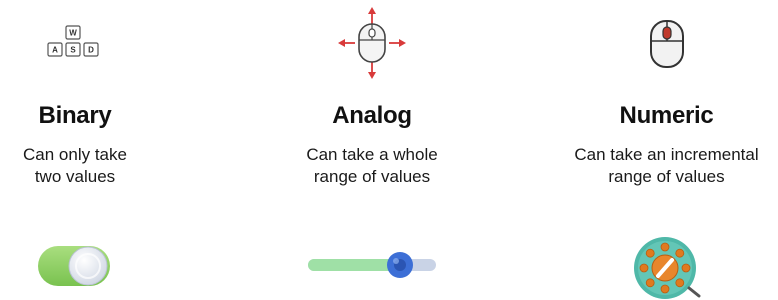 This screenshot has width=778, height=300. I want to click on slider-track-filled, so click(354, 265).